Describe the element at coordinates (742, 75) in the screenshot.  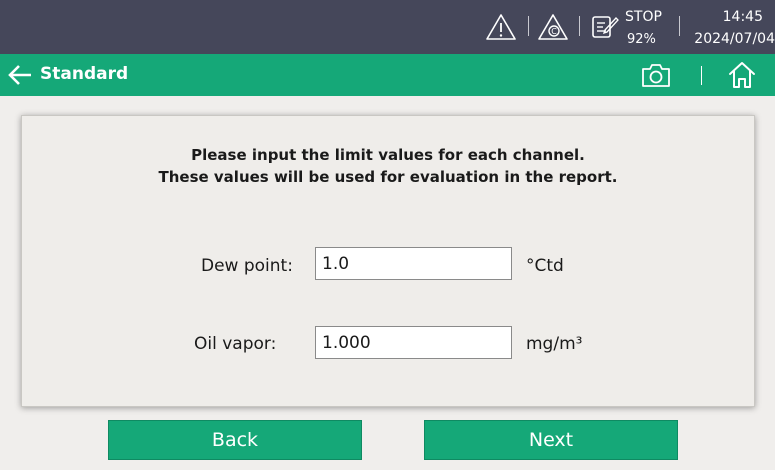
I see `home-icon` at that location.